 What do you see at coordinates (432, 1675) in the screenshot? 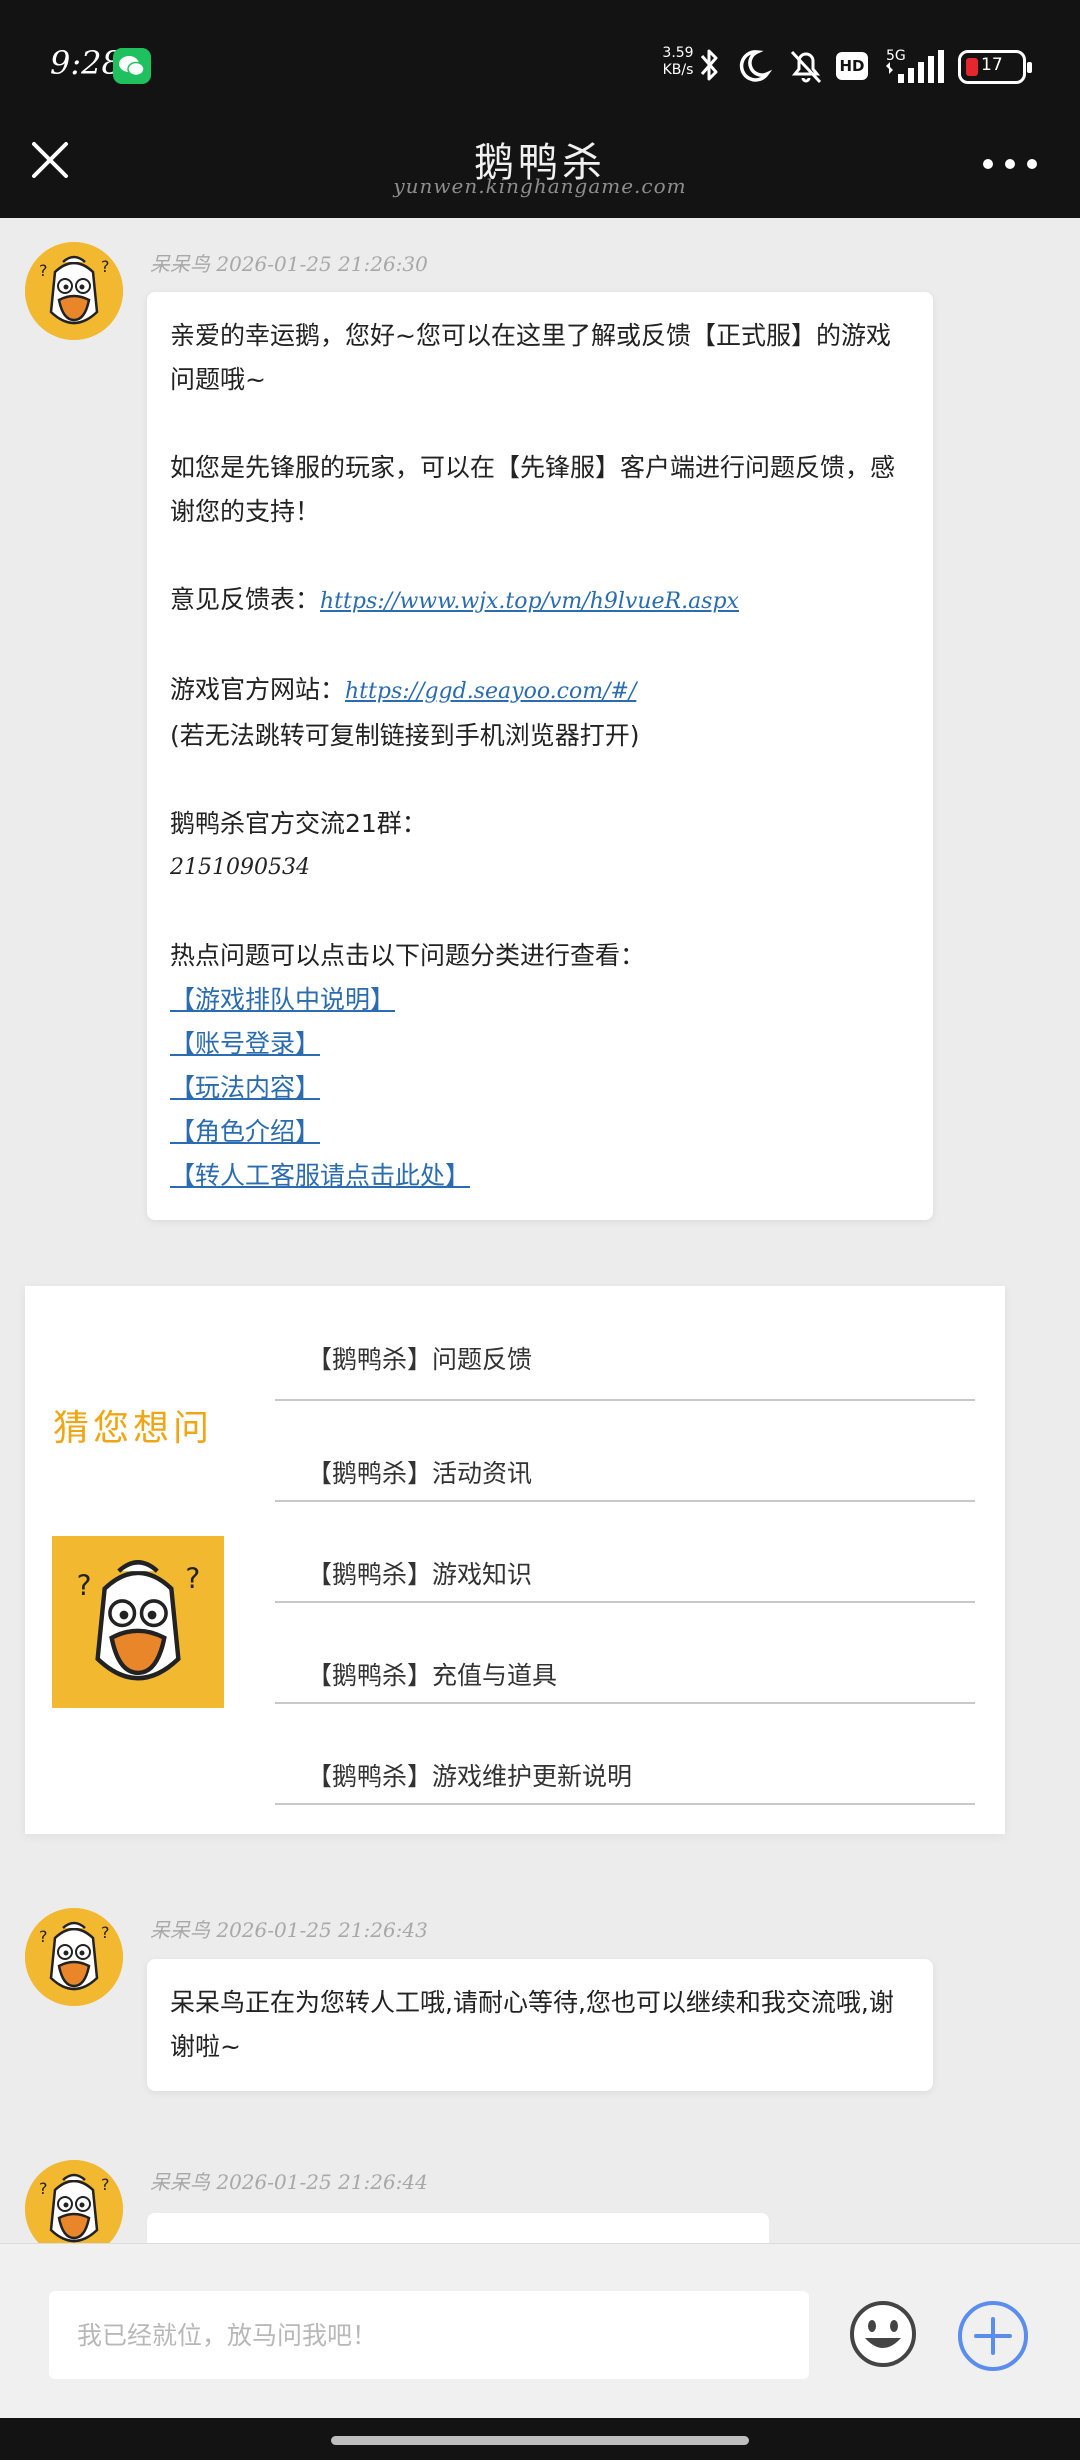
I see `guess-item-label: 【鹅鸭杀】充值与道具` at bounding box center [432, 1675].